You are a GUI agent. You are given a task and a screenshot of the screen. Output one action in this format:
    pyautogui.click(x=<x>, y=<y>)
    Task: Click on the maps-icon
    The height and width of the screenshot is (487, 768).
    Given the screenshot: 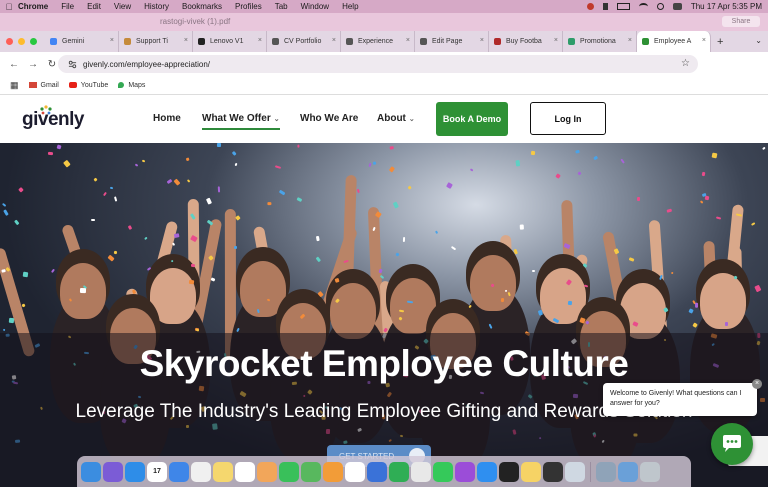 What is the action you would take?
    pyautogui.click(x=121, y=85)
    